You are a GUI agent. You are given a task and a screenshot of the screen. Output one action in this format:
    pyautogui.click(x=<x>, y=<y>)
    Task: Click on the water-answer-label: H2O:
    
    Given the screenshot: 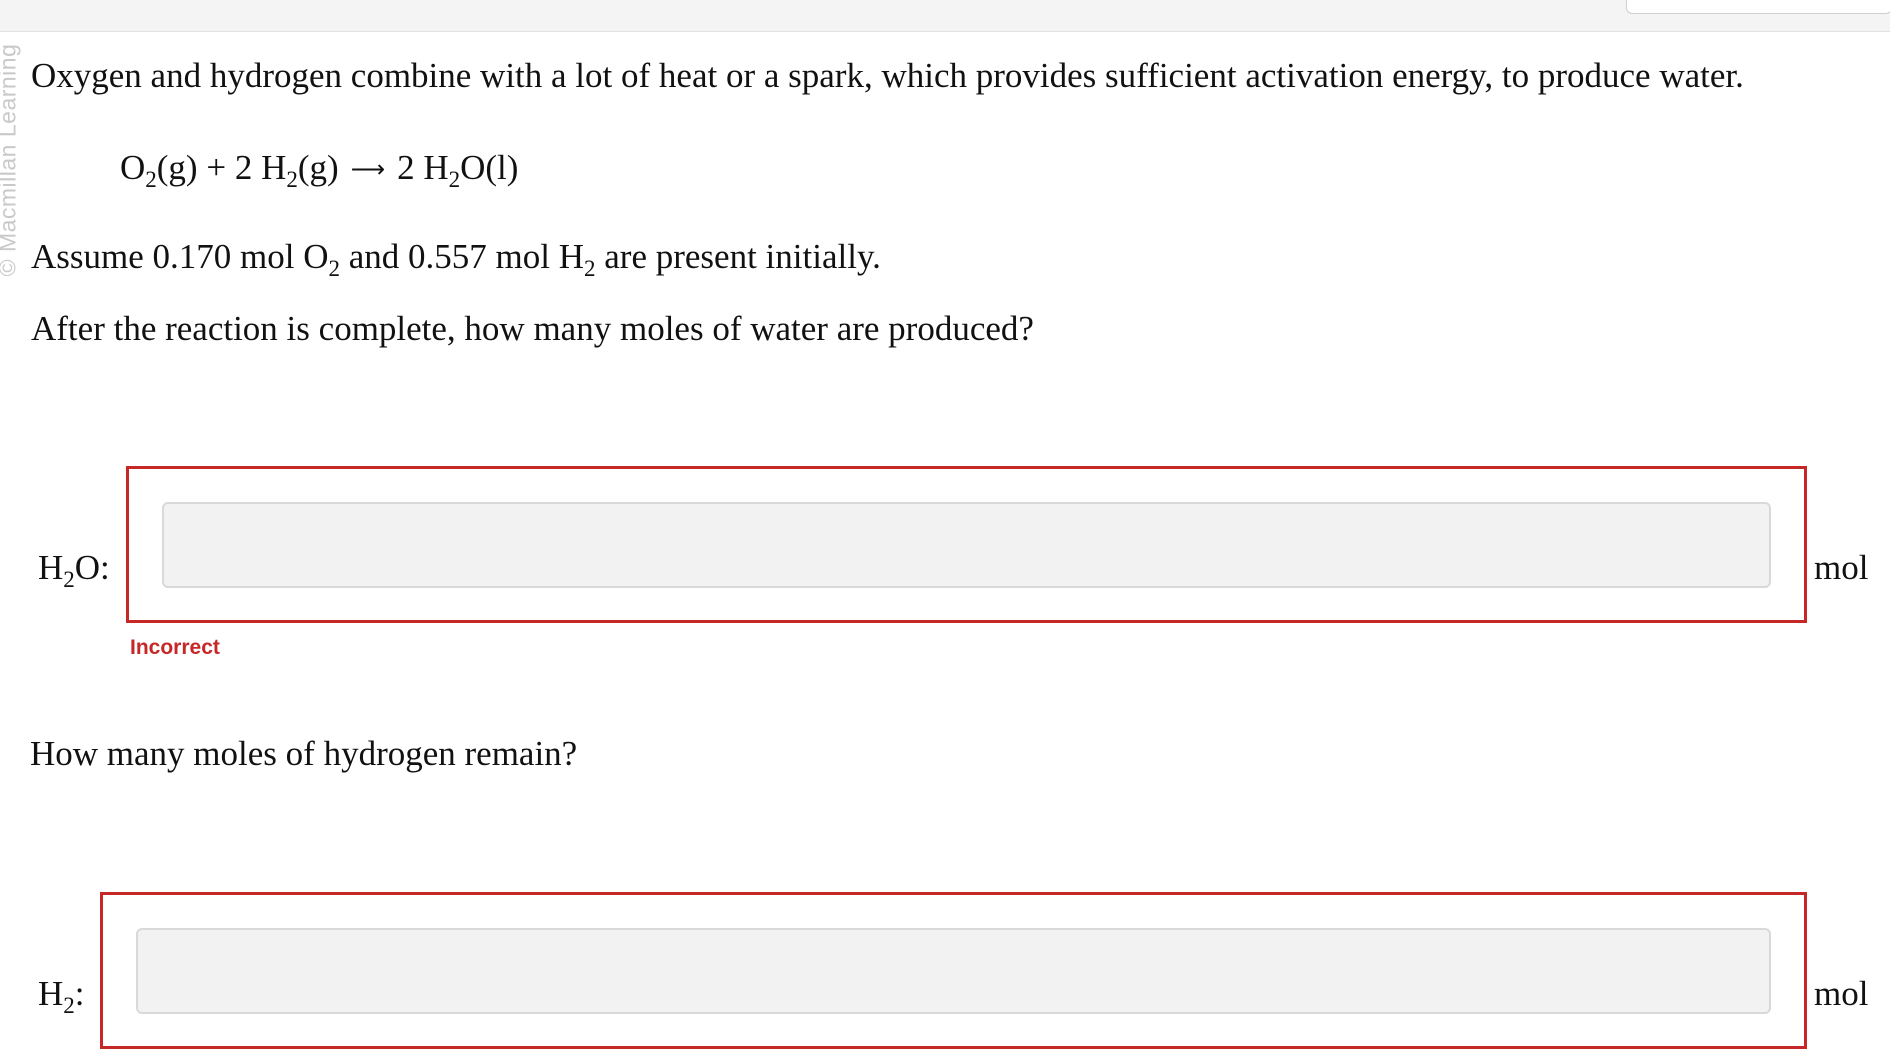 What is the action you would take?
    pyautogui.click(x=74, y=570)
    